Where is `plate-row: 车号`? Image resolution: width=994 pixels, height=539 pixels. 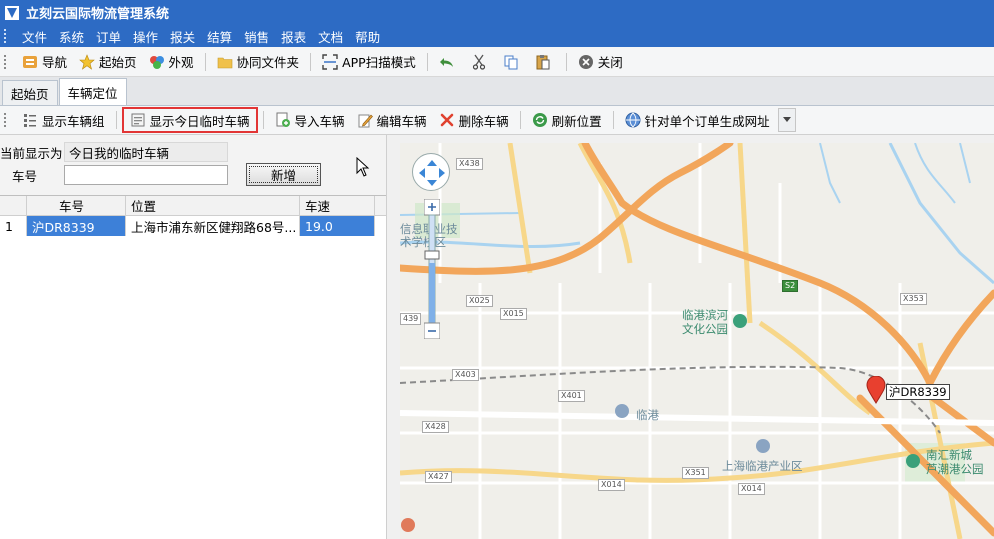
plate-row: 车号 is located at coordinates (114, 175).